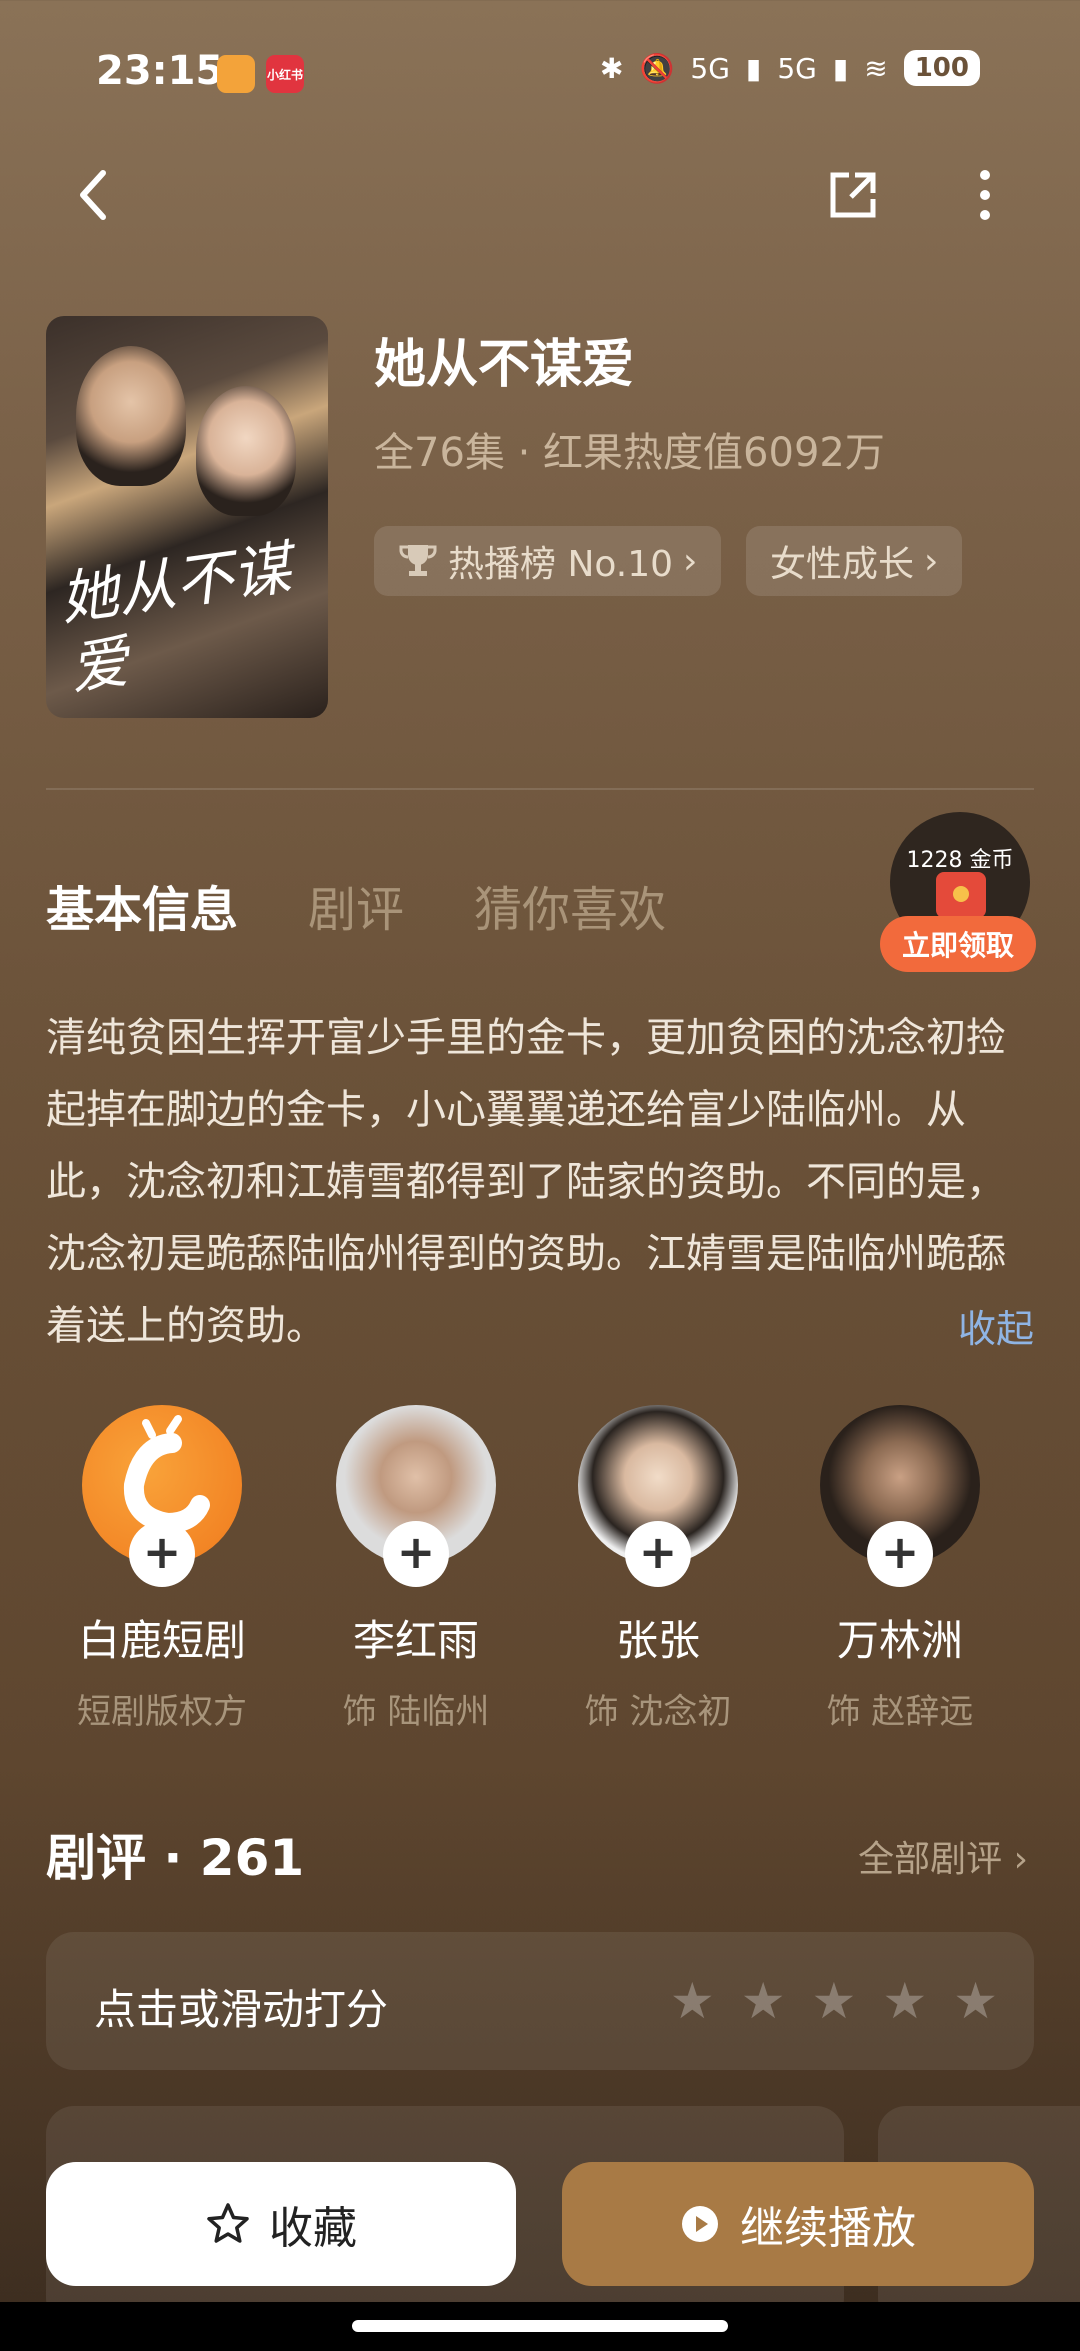  What do you see at coordinates (540, 789) in the screenshot?
I see `section-divider` at bounding box center [540, 789].